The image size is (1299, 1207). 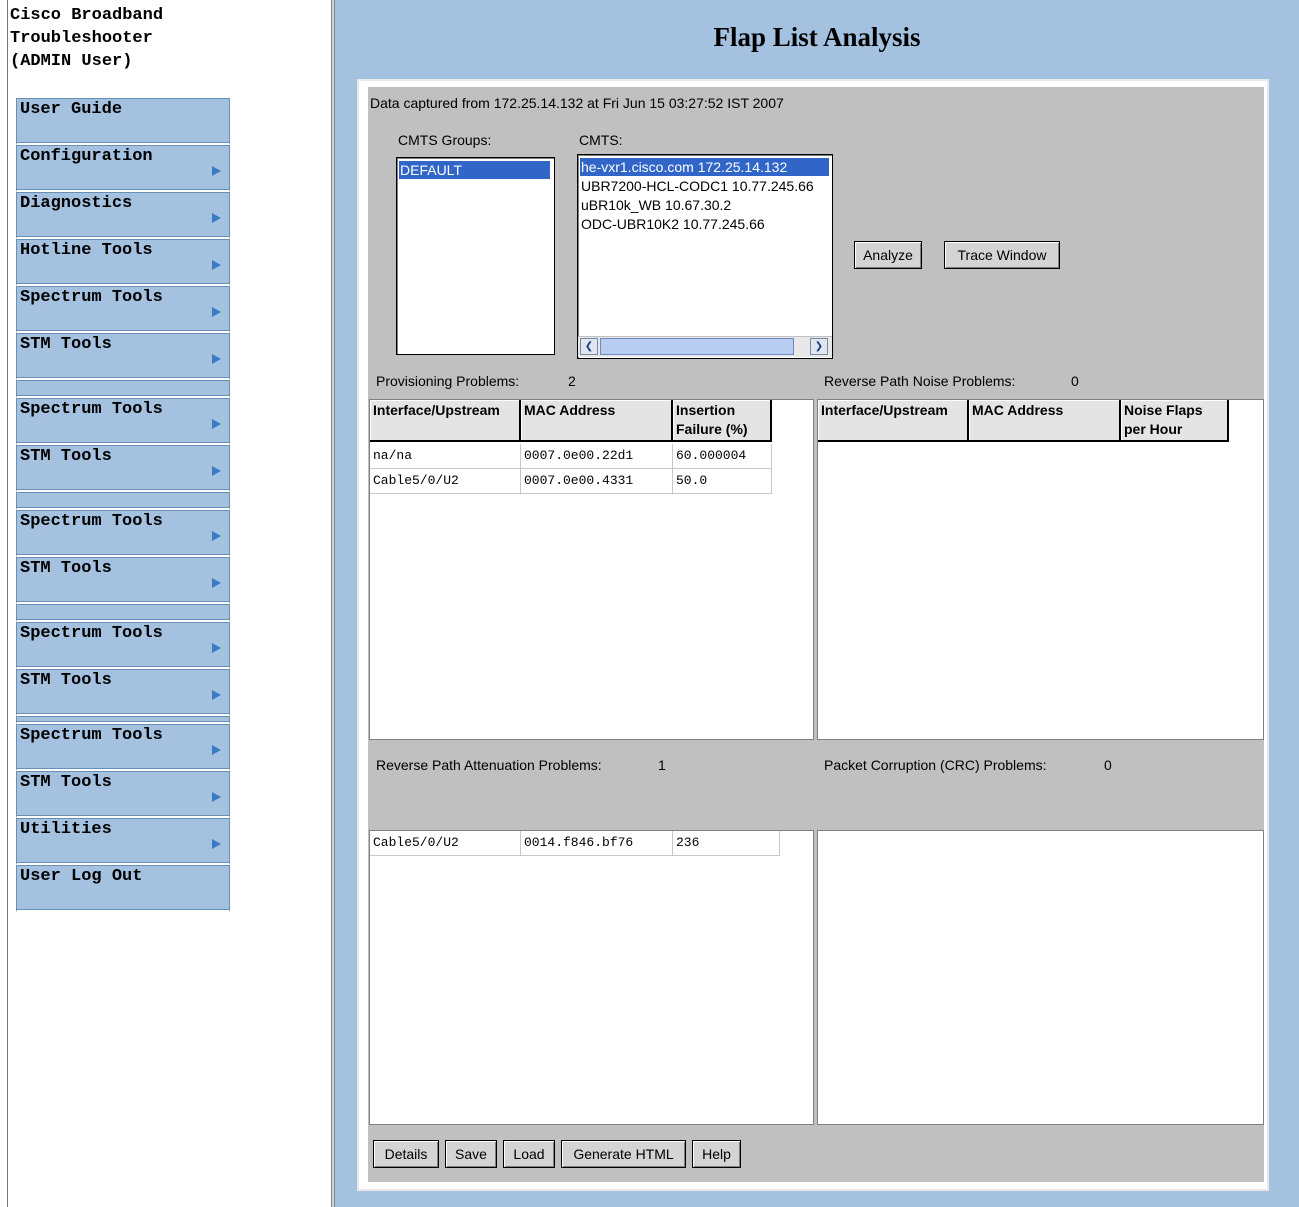 What do you see at coordinates (1175, 421) in the screenshot?
I see `column-header: Noise Flaps per Hour` at bounding box center [1175, 421].